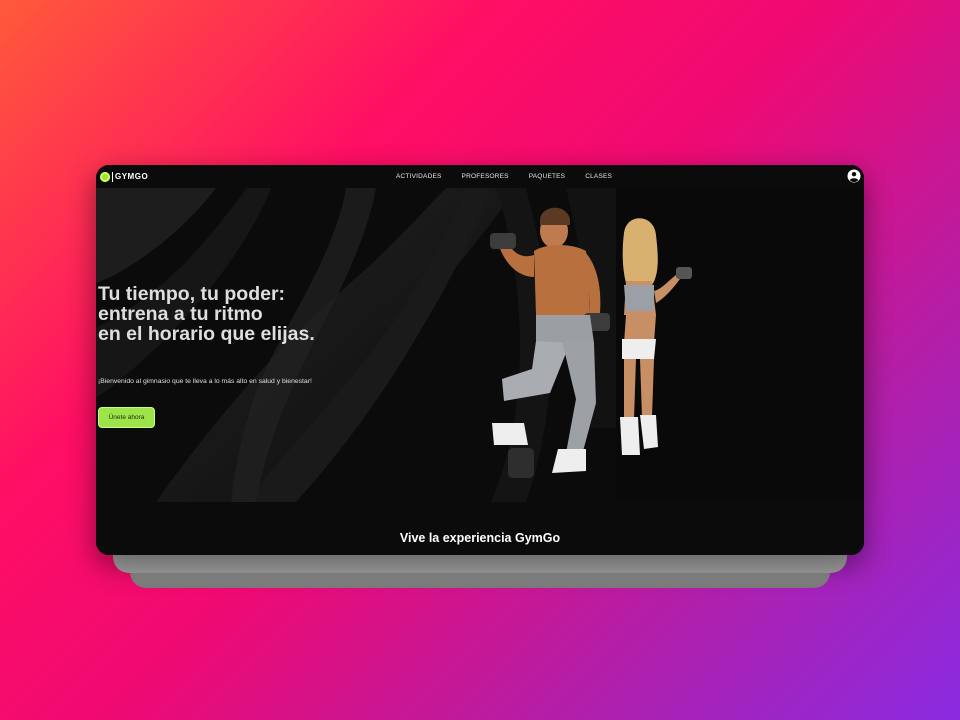  I want to click on headline-line-2: entrena a tu ritmo, so click(180, 314).